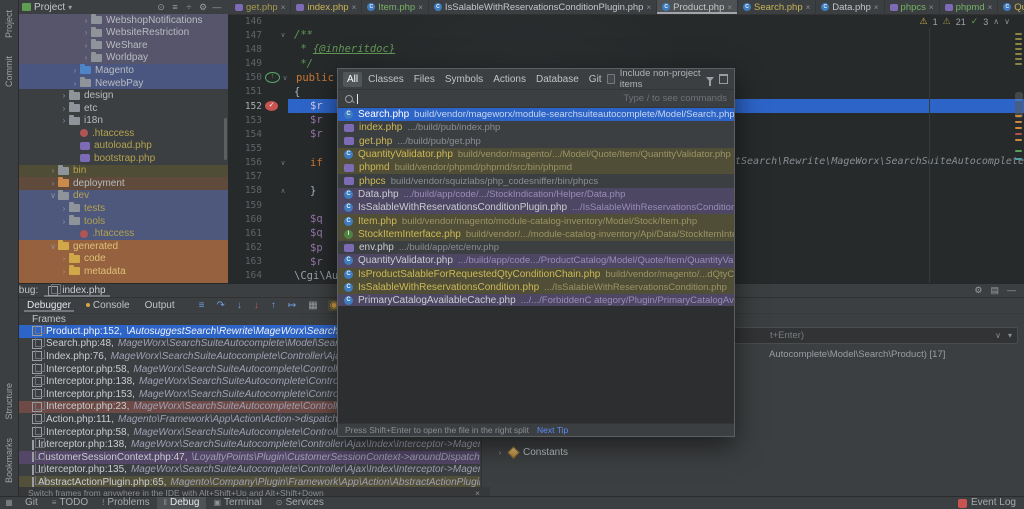 This screenshot has width=1024, height=509. What do you see at coordinates (978, 290) in the screenshot?
I see `debug-header-icon: ⚙` at bounding box center [978, 290].